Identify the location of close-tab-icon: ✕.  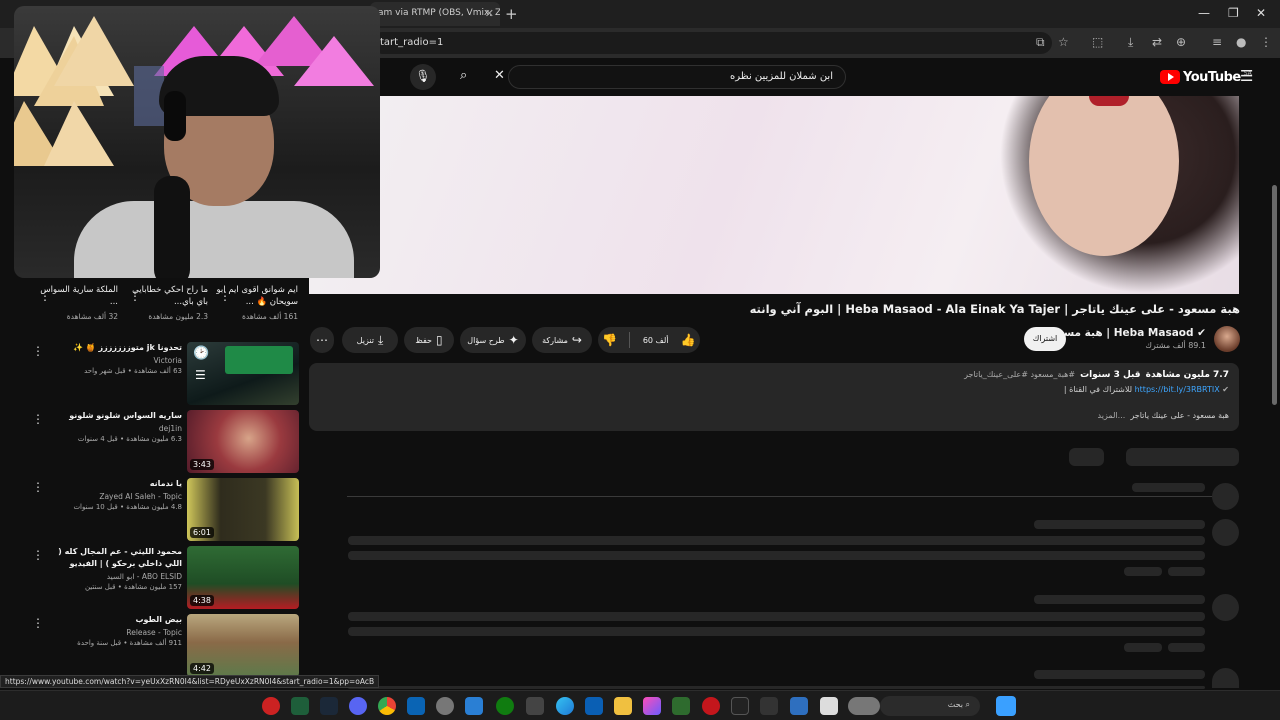
(489, 13).